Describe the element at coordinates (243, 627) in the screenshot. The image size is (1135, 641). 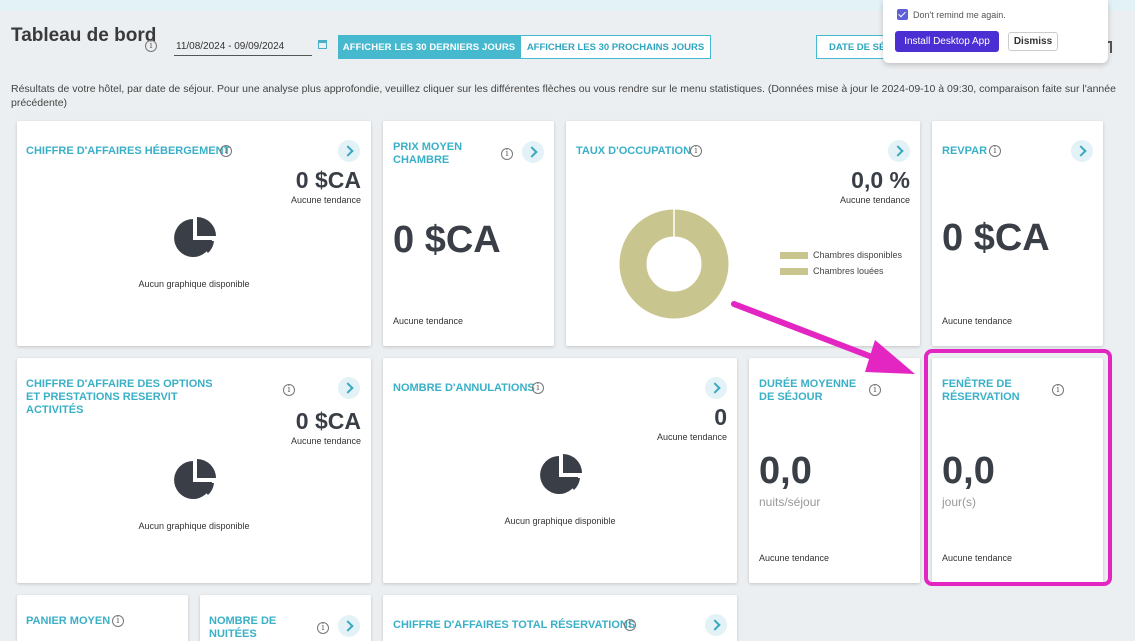
I see `card-title: NOMBRE DE NUITÉES` at that location.